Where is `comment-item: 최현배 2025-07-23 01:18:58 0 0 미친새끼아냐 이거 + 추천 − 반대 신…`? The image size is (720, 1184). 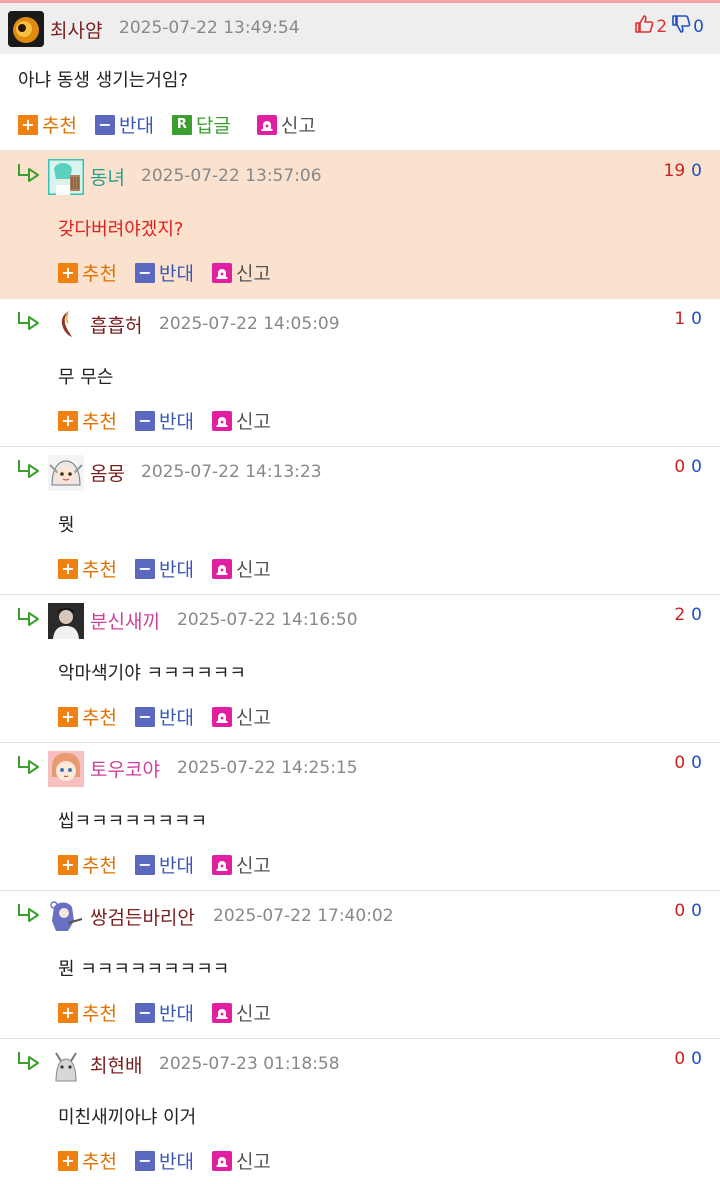
comment-item: 최현배 2025-07-23 01:18:58 0 0 미친새끼아냐 이거 + 추천 − 반대 신… is located at coordinates (360, 1111).